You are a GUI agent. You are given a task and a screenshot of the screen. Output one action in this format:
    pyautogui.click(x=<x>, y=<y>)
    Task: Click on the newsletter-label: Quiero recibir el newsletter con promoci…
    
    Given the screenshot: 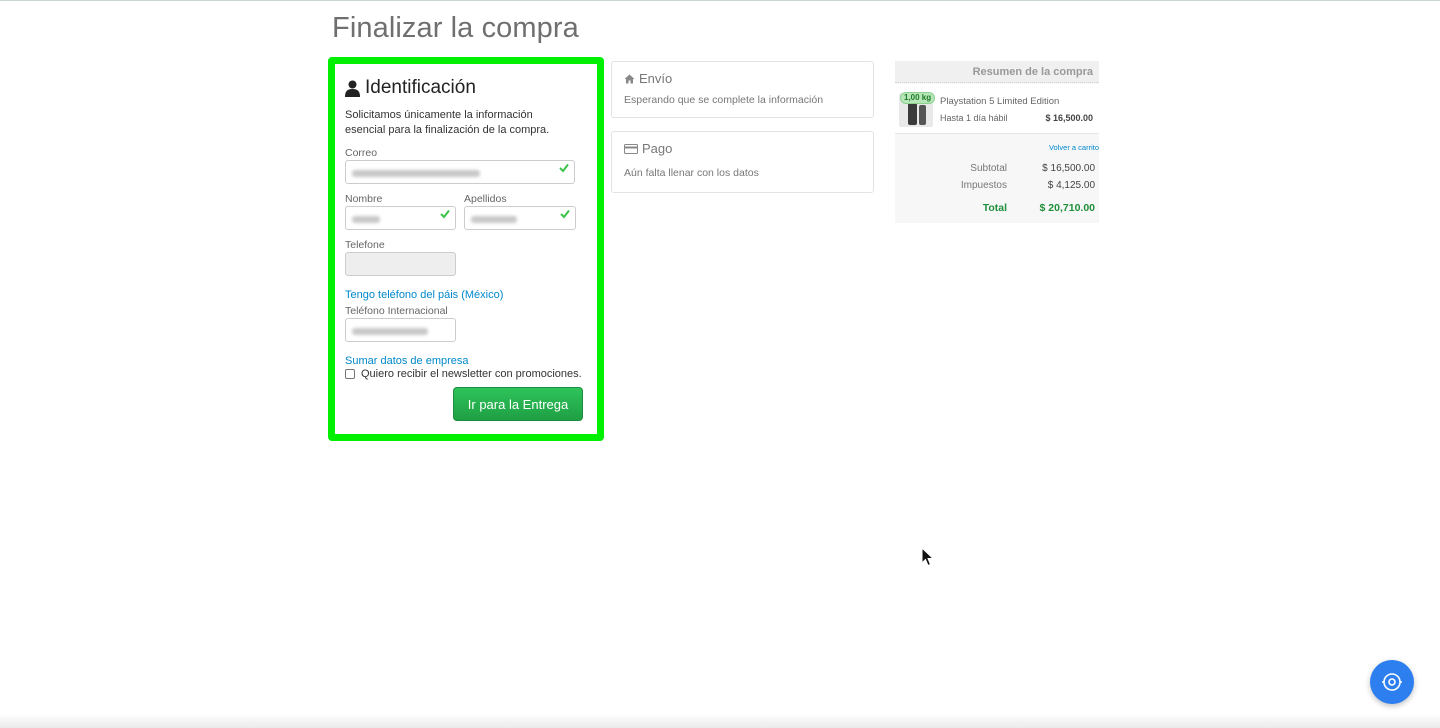 What is the action you would take?
    pyautogui.click(x=471, y=374)
    